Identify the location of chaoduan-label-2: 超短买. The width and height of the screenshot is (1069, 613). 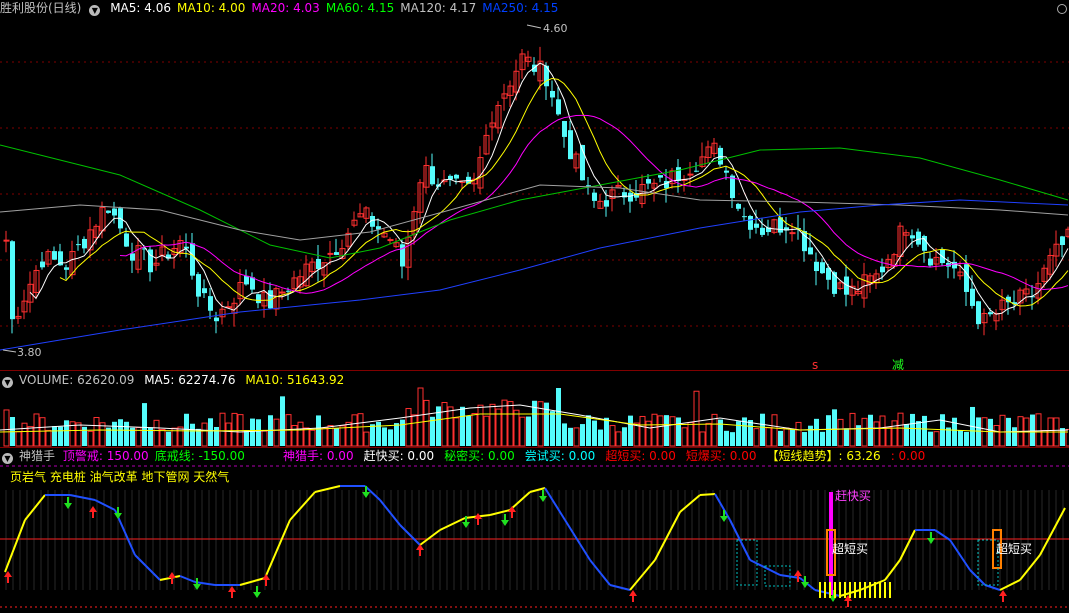
(1014, 548).